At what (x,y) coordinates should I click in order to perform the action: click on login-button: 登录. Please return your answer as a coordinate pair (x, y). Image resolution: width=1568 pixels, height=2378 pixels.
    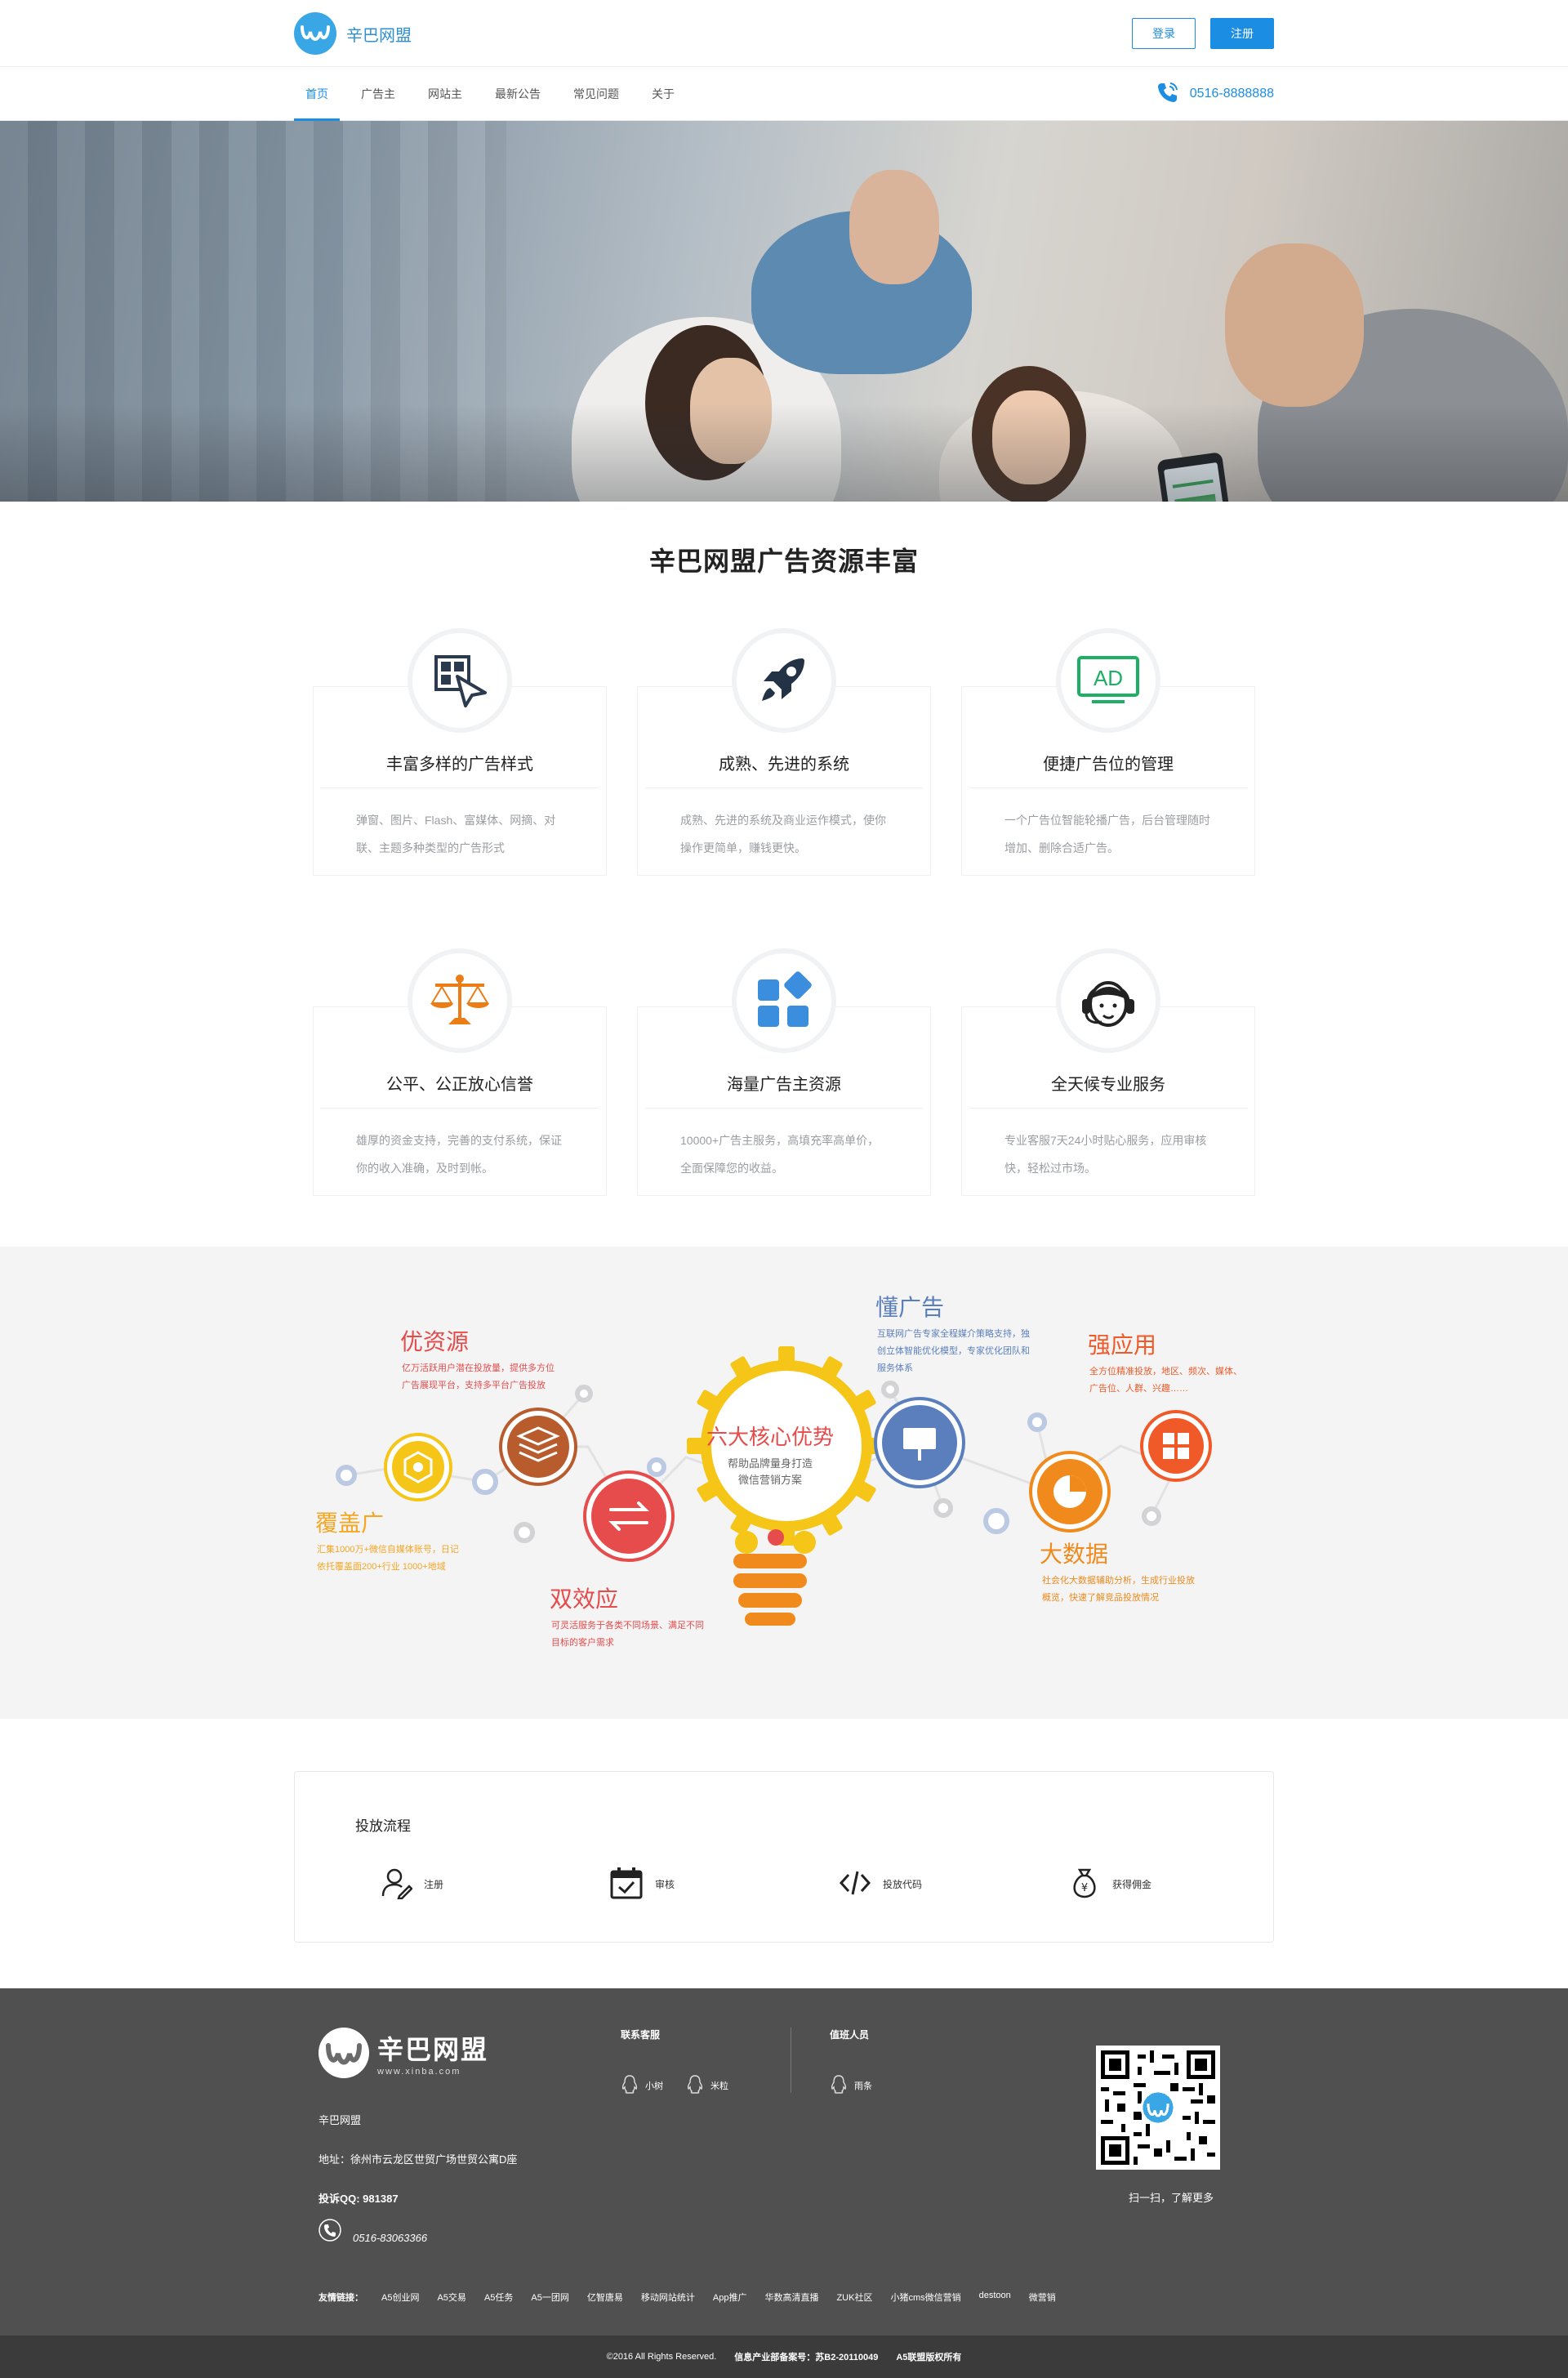
    Looking at the image, I should click on (1164, 33).